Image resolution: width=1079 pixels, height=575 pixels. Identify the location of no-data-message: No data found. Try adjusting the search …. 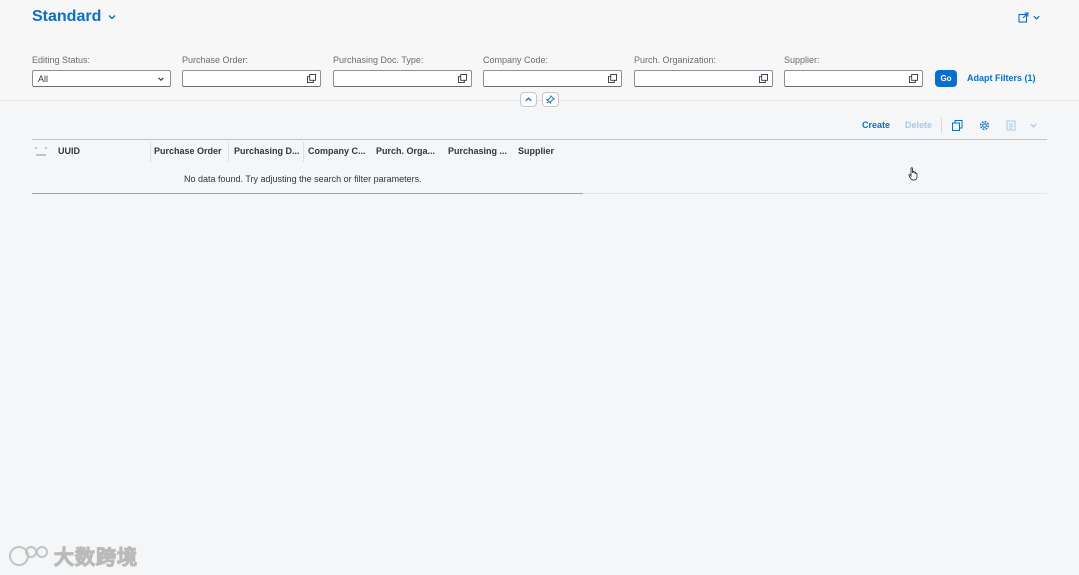
(303, 179).